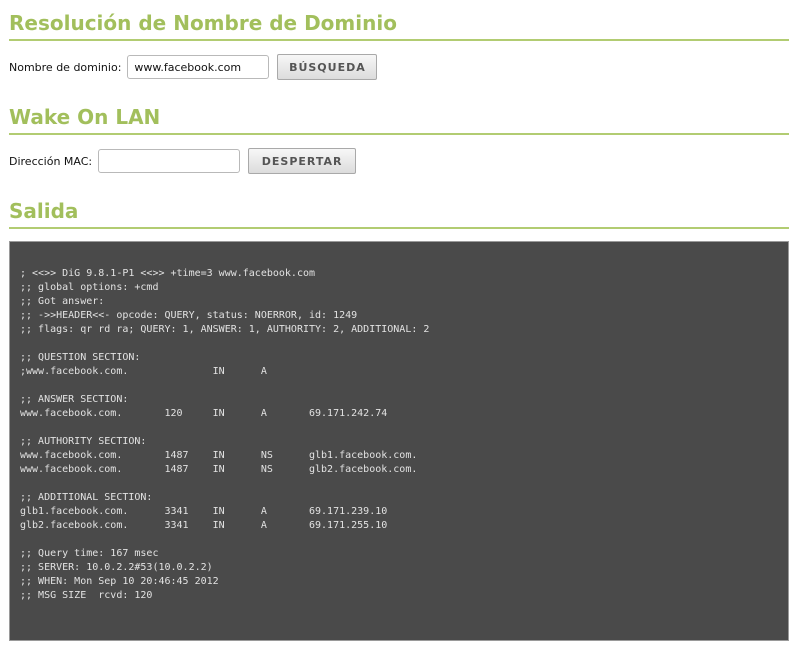 The height and width of the screenshot is (654, 801). Describe the element at coordinates (51, 161) in the screenshot. I see `mac-address-label: Dirección MAC:` at that location.